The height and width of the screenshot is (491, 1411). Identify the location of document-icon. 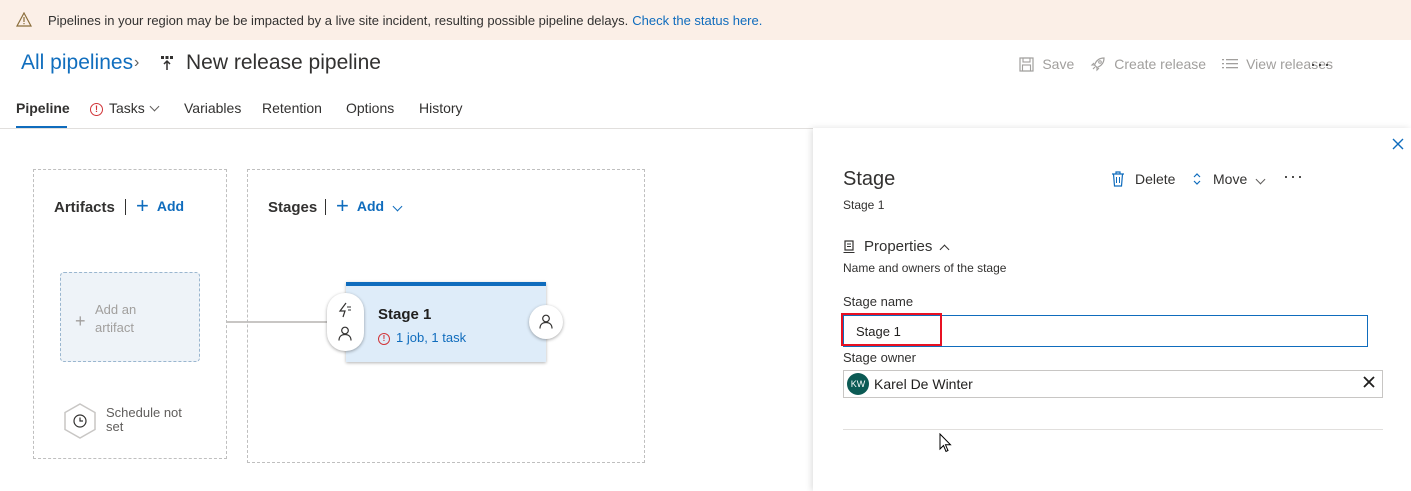
(849, 246).